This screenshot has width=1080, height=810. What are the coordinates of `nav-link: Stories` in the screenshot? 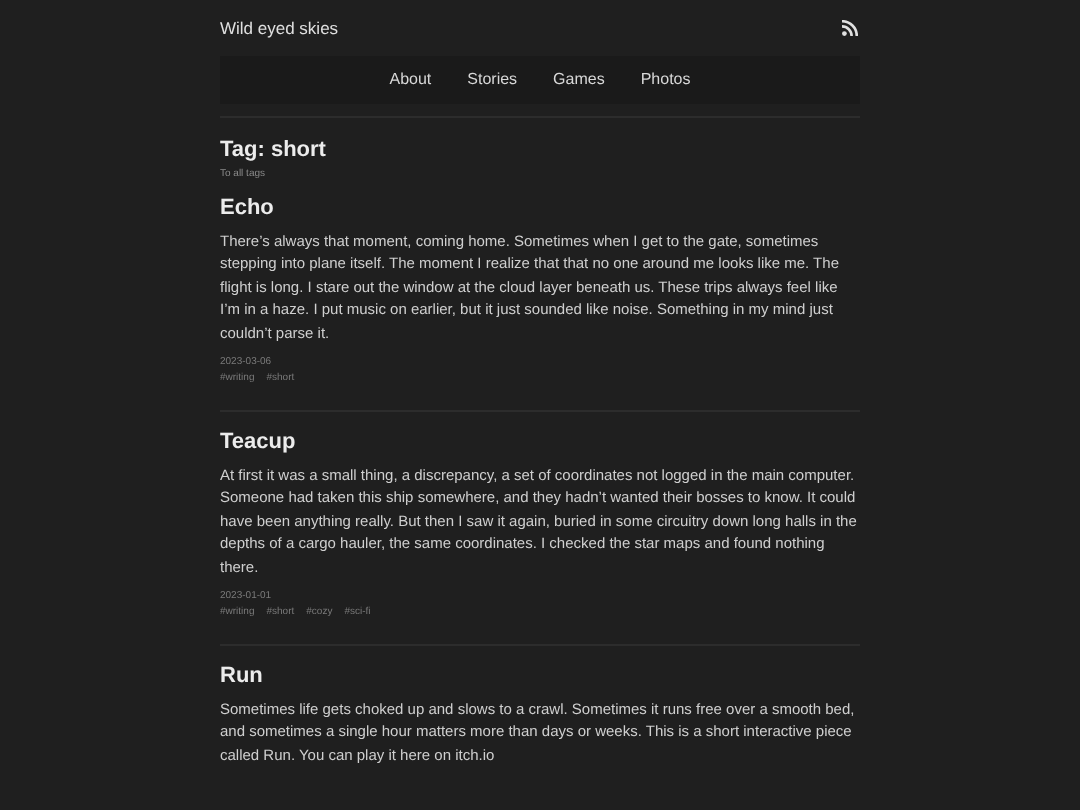 It's located at (492, 80).